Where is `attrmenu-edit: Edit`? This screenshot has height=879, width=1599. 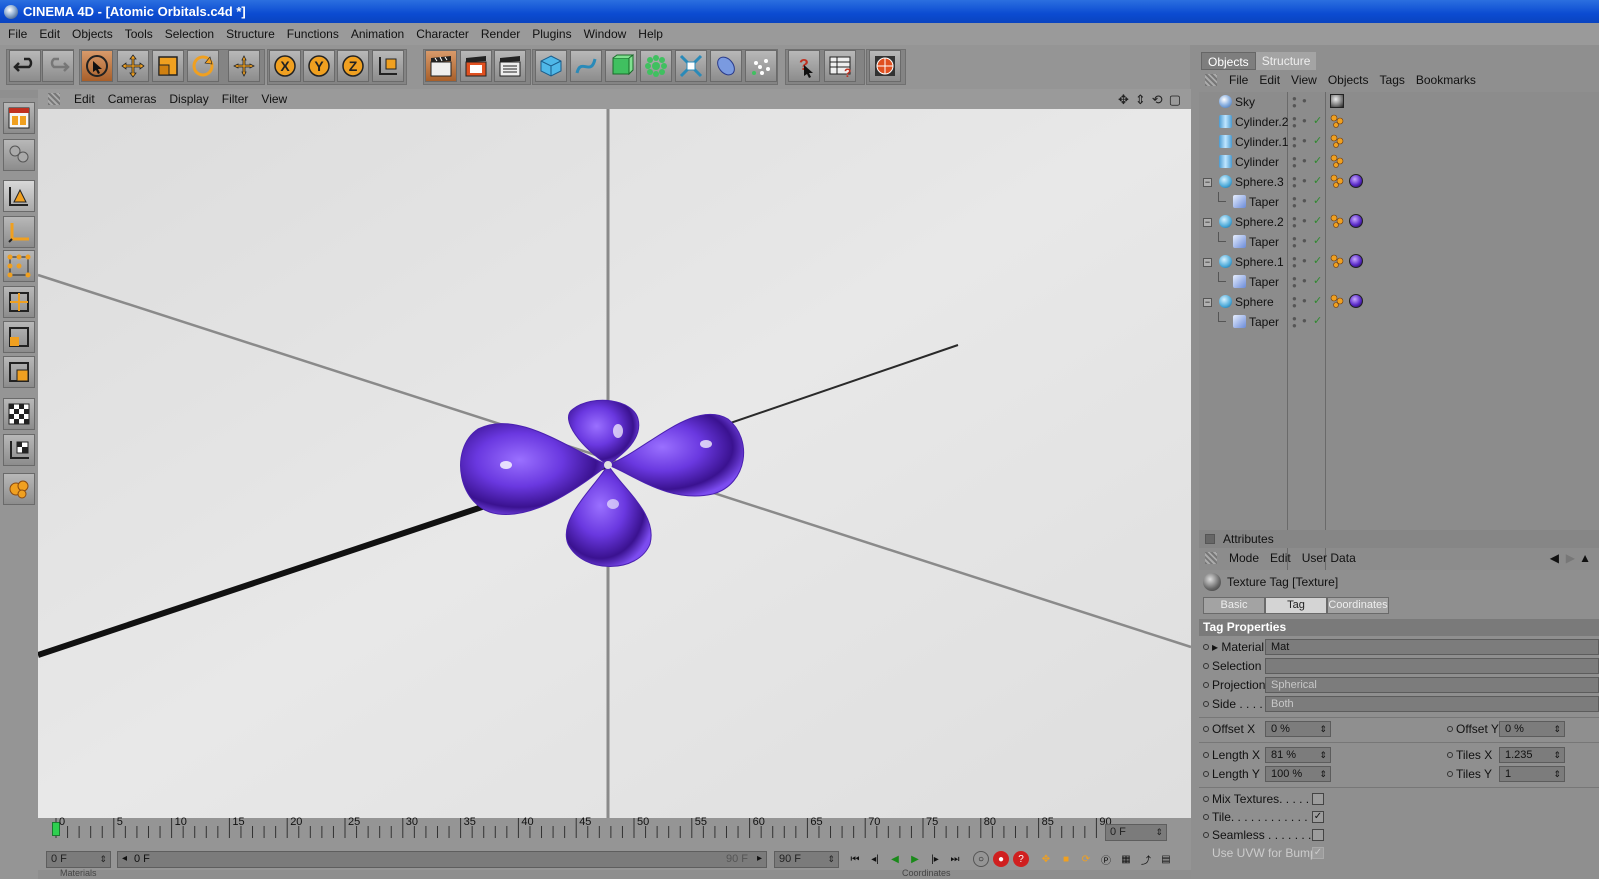 attrmenu-edit: Edit is located at coordinates (1282, 558).